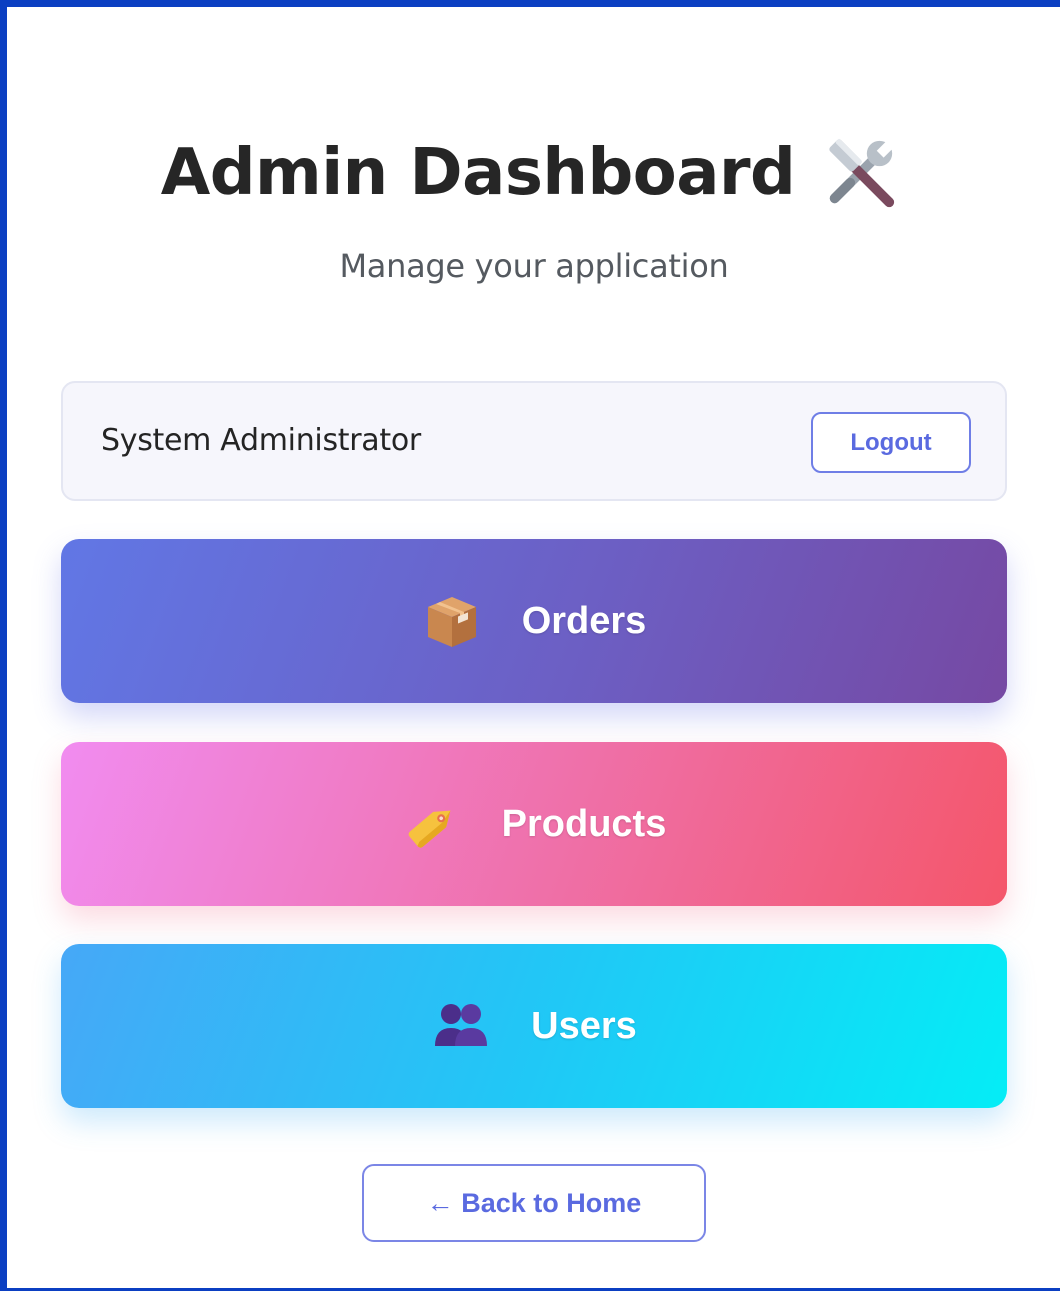 This screenshot has height=1291, width=1060. What do you see at coordinates (584, 620) in the screenshot?
I see `nav-label-orders: Orders` at bounding box center [584, 620].